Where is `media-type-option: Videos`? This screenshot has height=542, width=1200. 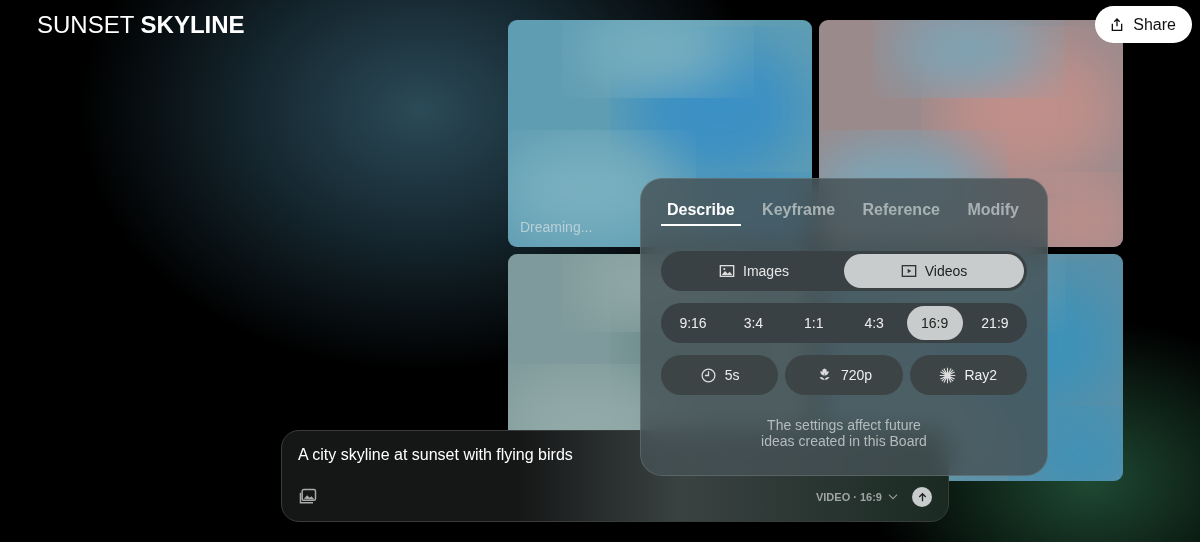
media-type-option: Videos is located at coordinates (934, 271).